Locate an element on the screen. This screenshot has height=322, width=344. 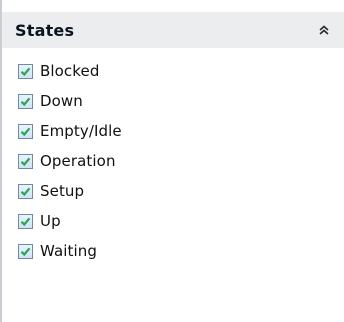
state-label: Blocked is located at coordinates (70, 71).